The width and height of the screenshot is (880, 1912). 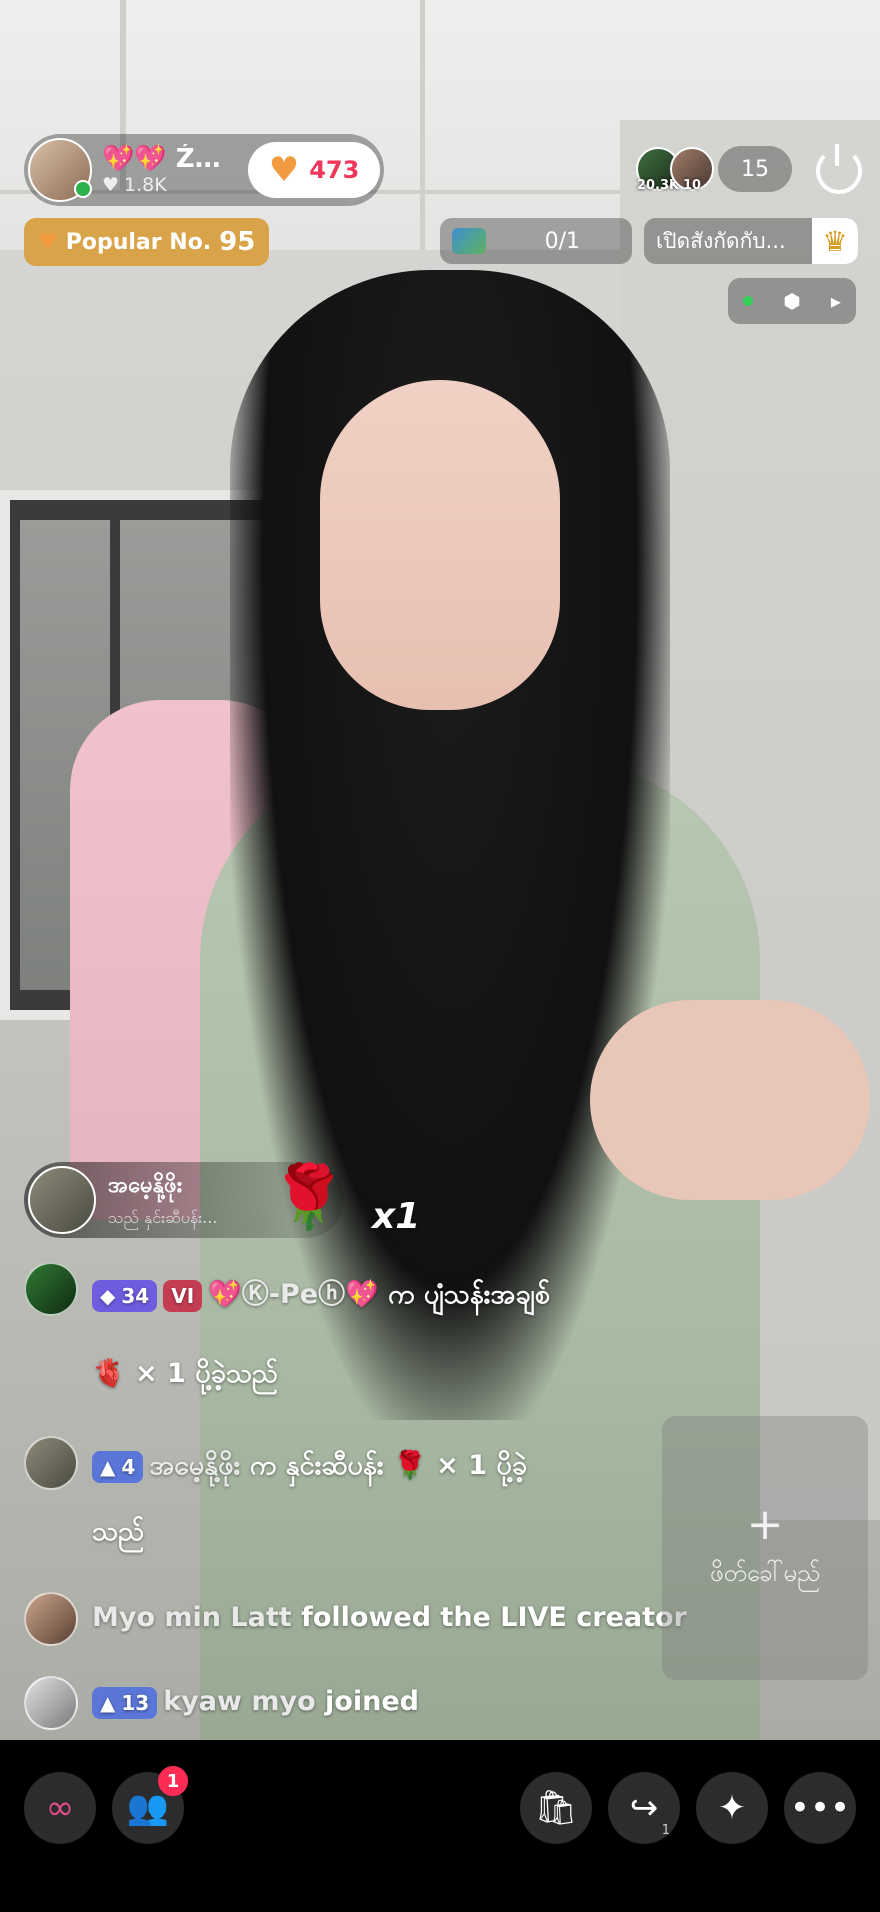 I want to click on orange-heart-icon: ♥, so click(x=284, y=170).